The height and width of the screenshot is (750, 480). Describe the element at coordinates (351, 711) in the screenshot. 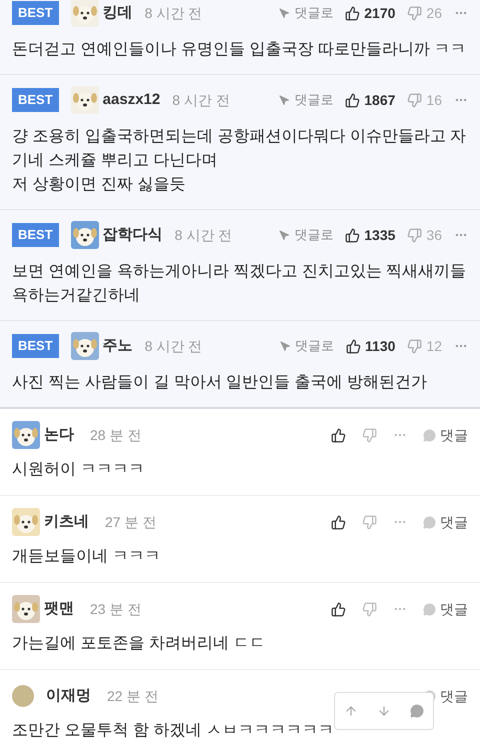

I see `arrow-up-icon` at that location.